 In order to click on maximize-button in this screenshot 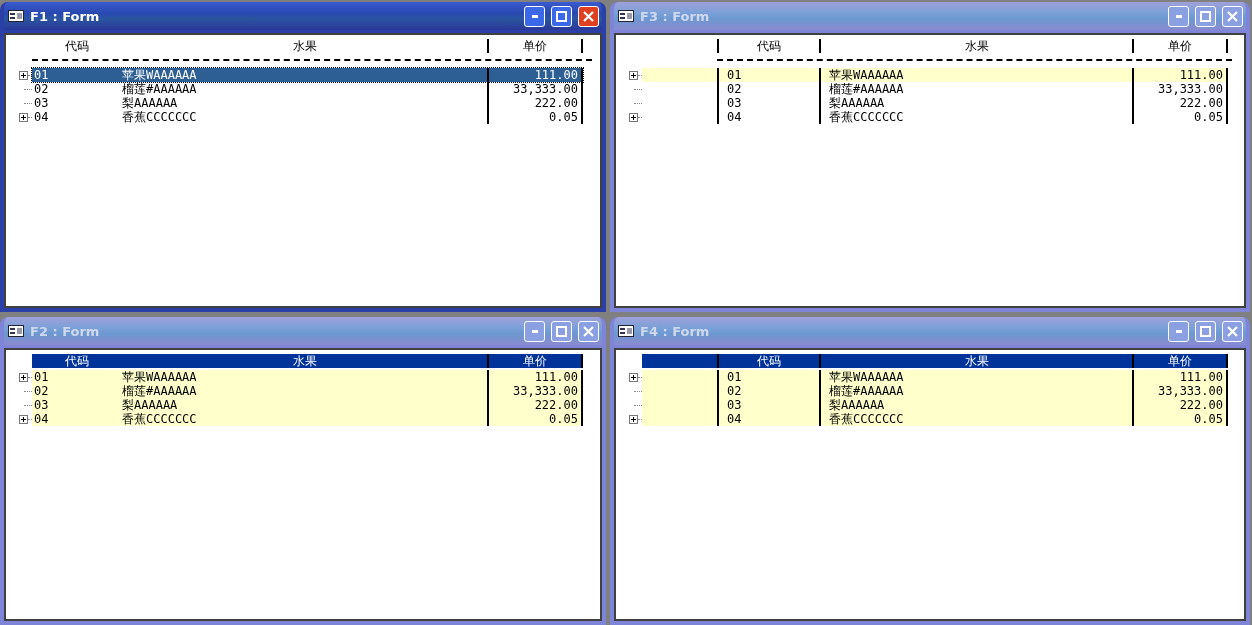, I will do `click(561, 16)`.